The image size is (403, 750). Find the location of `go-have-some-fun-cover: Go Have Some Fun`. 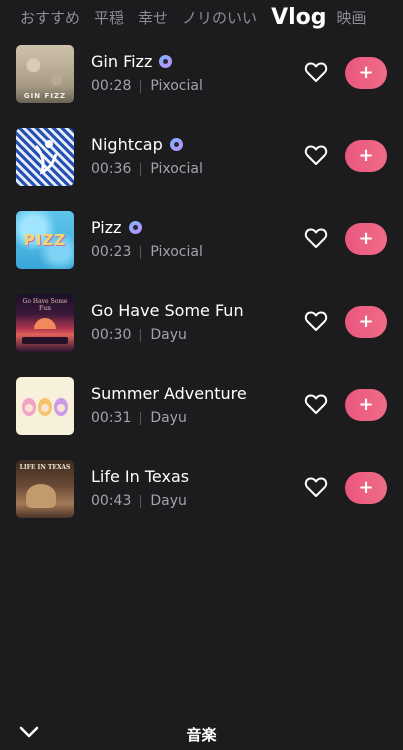

go-have-some-fun-cover: Go Have Some Fun is located at coordinates (45, 323).